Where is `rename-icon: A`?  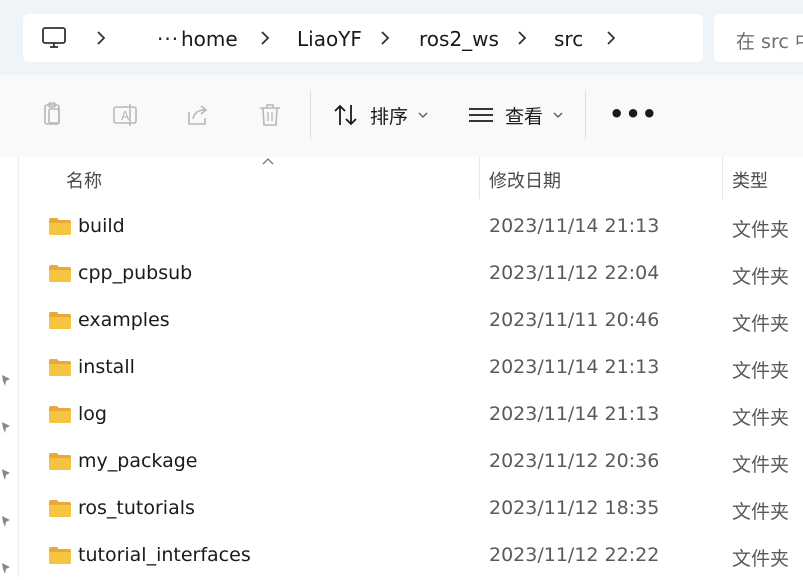
rename-icon: A is located at coordinates (125, 115).